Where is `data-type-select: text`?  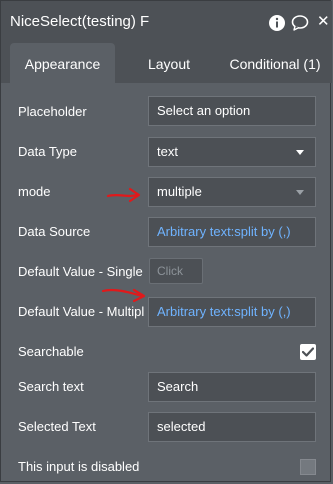
data-type-select: text is located at coordinates (232, 152).